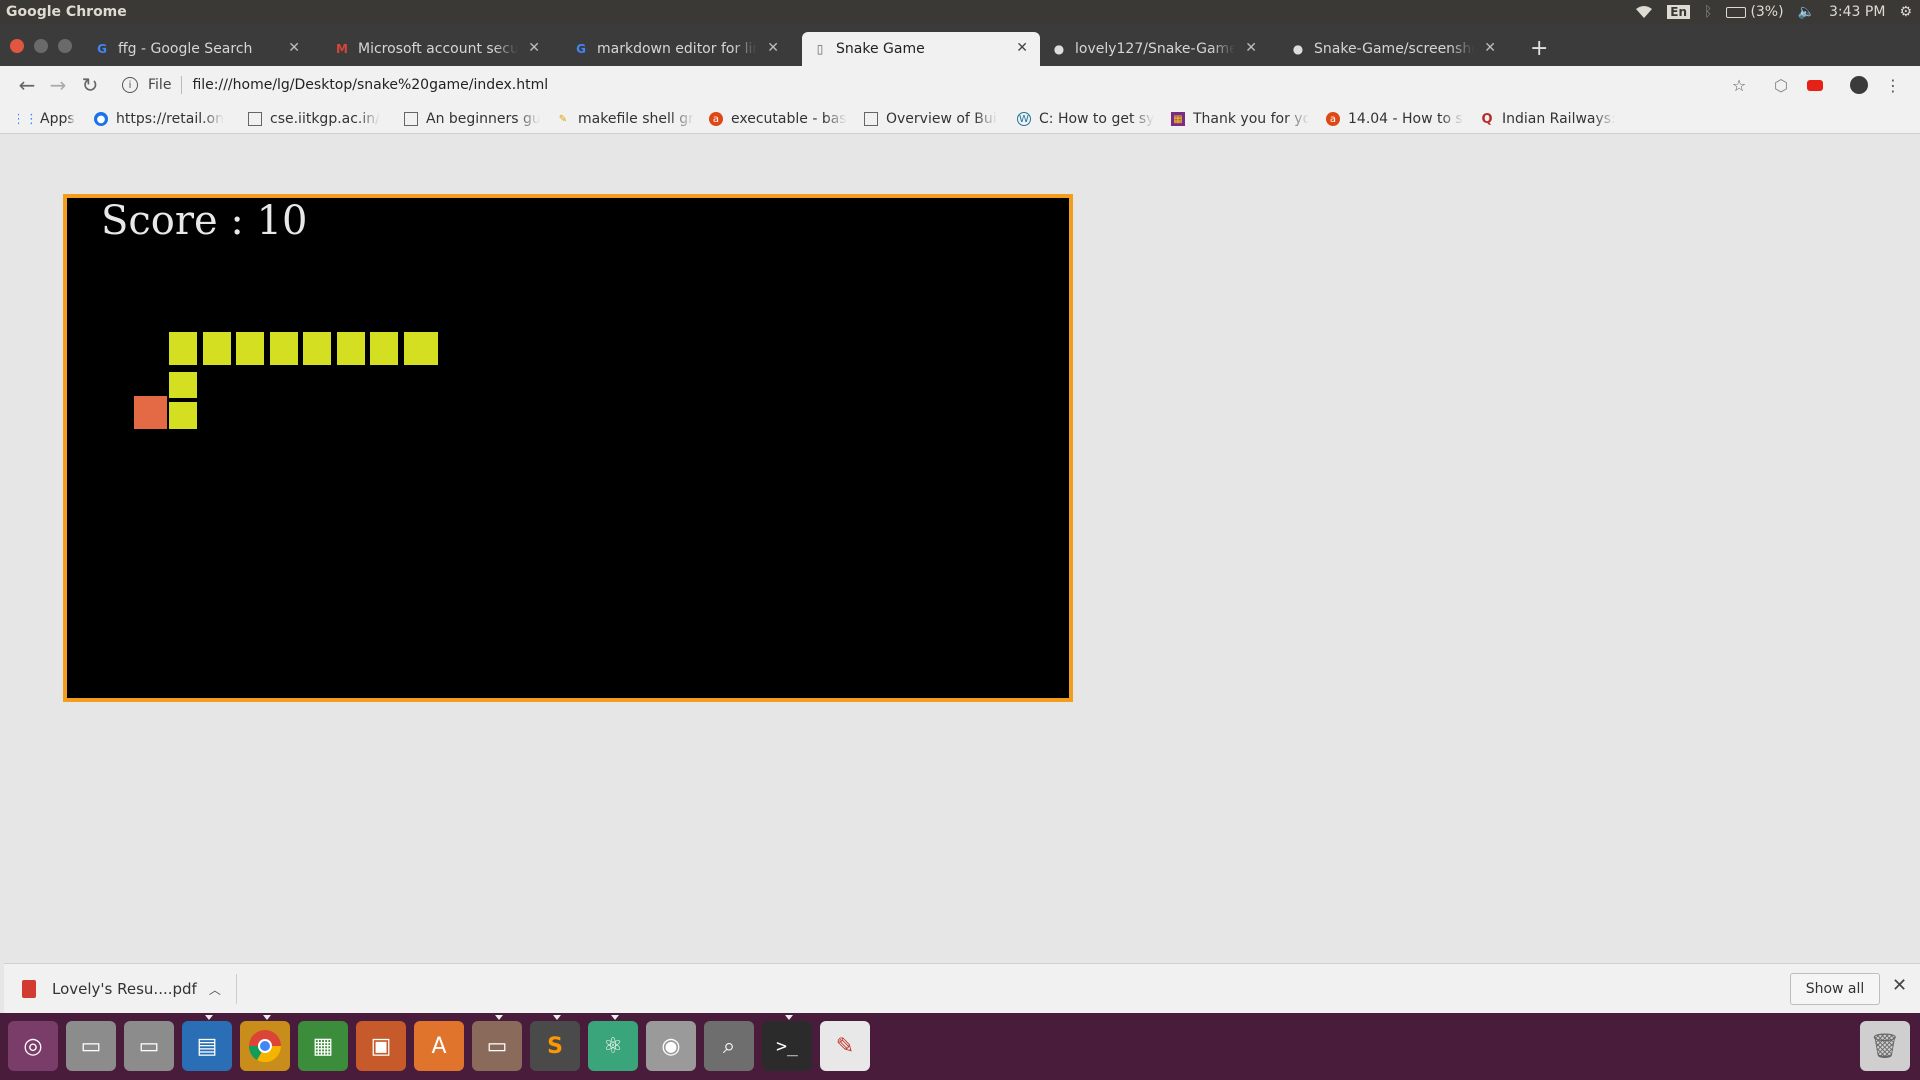 This screenshot has width=1920, height=1080. I want to click on tab-microsoft-account: M Microsoft account securi ✕, so click(438, 49).